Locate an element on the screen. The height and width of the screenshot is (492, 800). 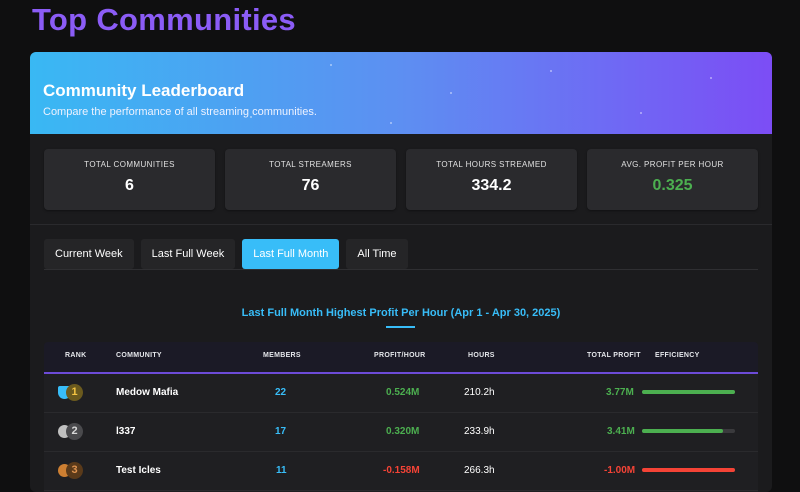
tab-last-full-week: Last Full Week is located at coordinates (188, 254).